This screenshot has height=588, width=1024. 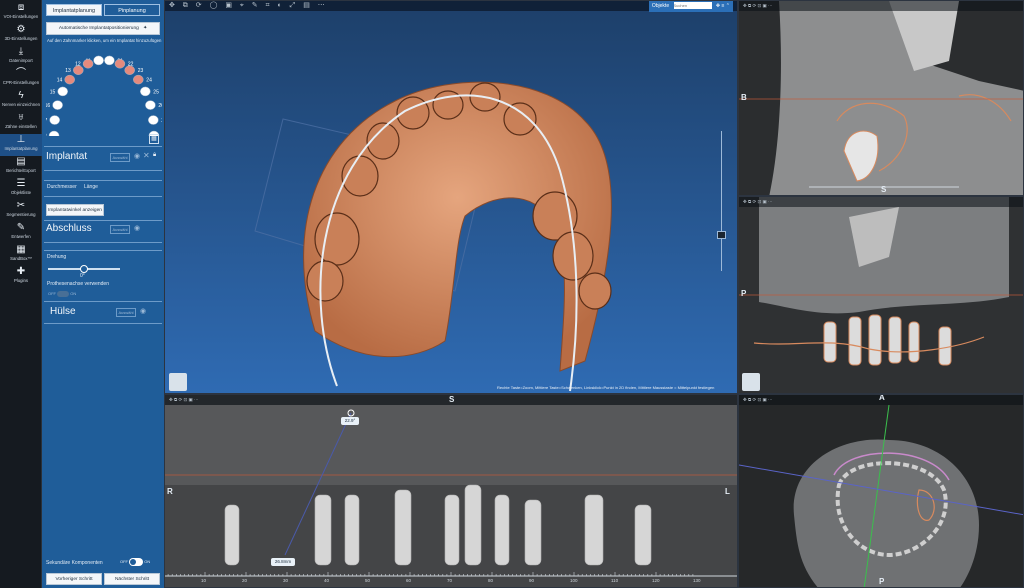 I want to click on toolbar-item-report: ▤ Berichte/Export, so click(x=21, y=167).